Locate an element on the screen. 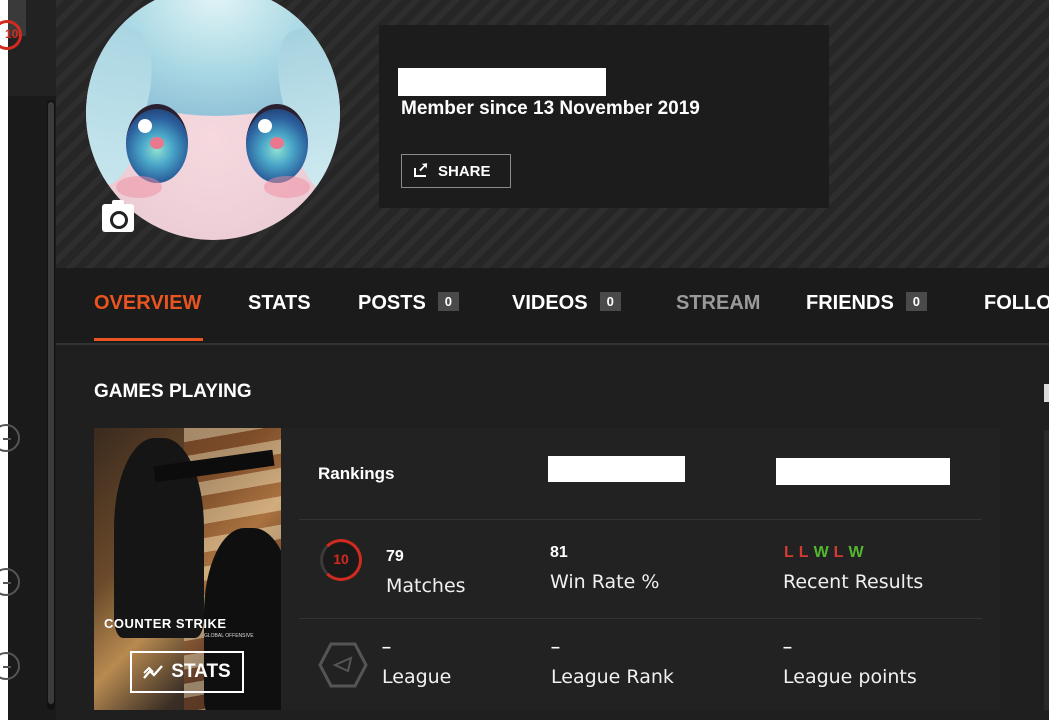 The width and height of the screenshot is (1049, 720). matches-value: 79 is located at coordinates (395, 556).